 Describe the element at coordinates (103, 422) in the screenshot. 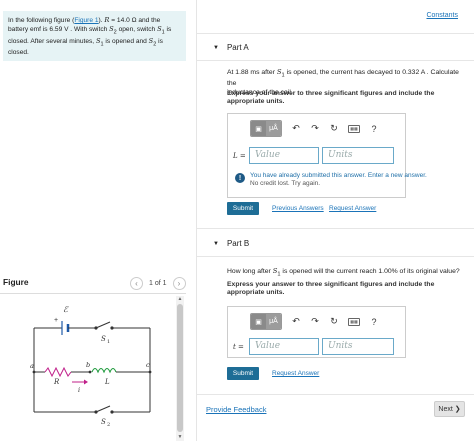

I see `s2-label: S` at that location.